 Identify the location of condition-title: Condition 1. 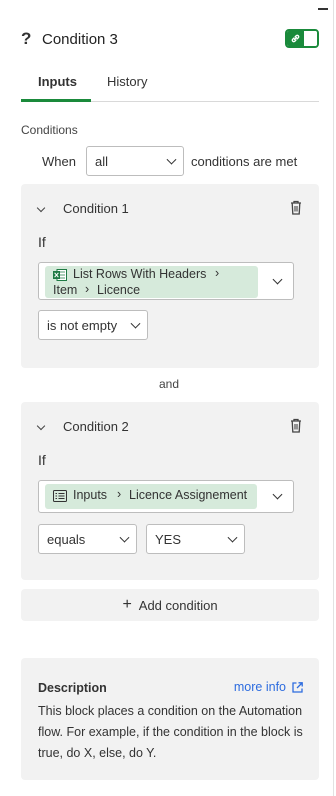
(96, 208).